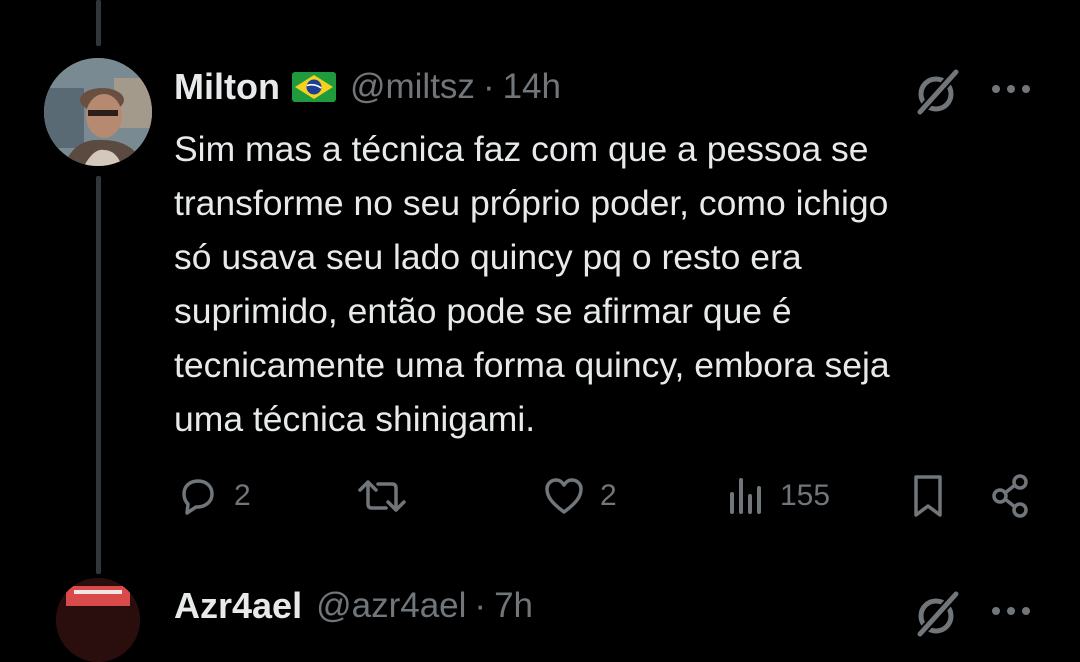 This screenshot has height=662, width=1080. What do you see at coordinates (938, 614) in the screenshot?
I see `next-grok-icon` at bounding box center [938, 614].